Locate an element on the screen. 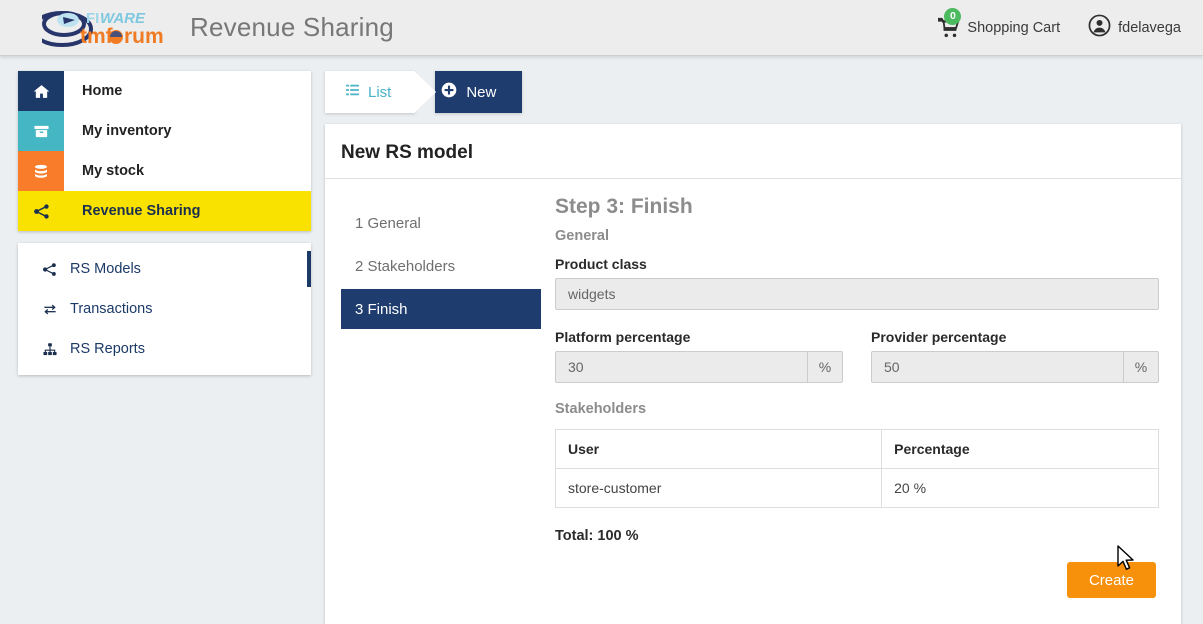  column-header-user: User is located at coordinates (719, 449).